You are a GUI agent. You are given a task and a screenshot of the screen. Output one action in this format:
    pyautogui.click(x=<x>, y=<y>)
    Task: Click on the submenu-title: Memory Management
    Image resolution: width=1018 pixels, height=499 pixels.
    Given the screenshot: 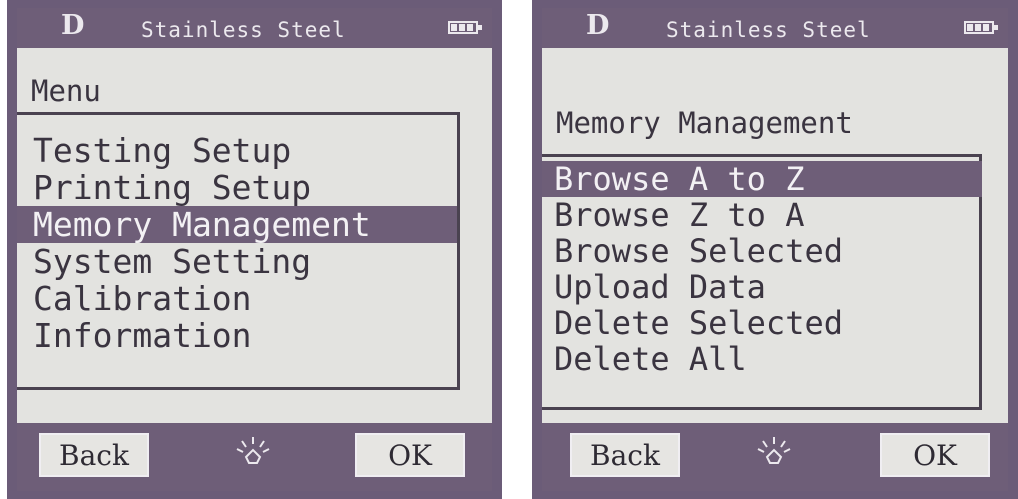 What is the action you would take?
    pyautogui.click(x=704, y=123)
    